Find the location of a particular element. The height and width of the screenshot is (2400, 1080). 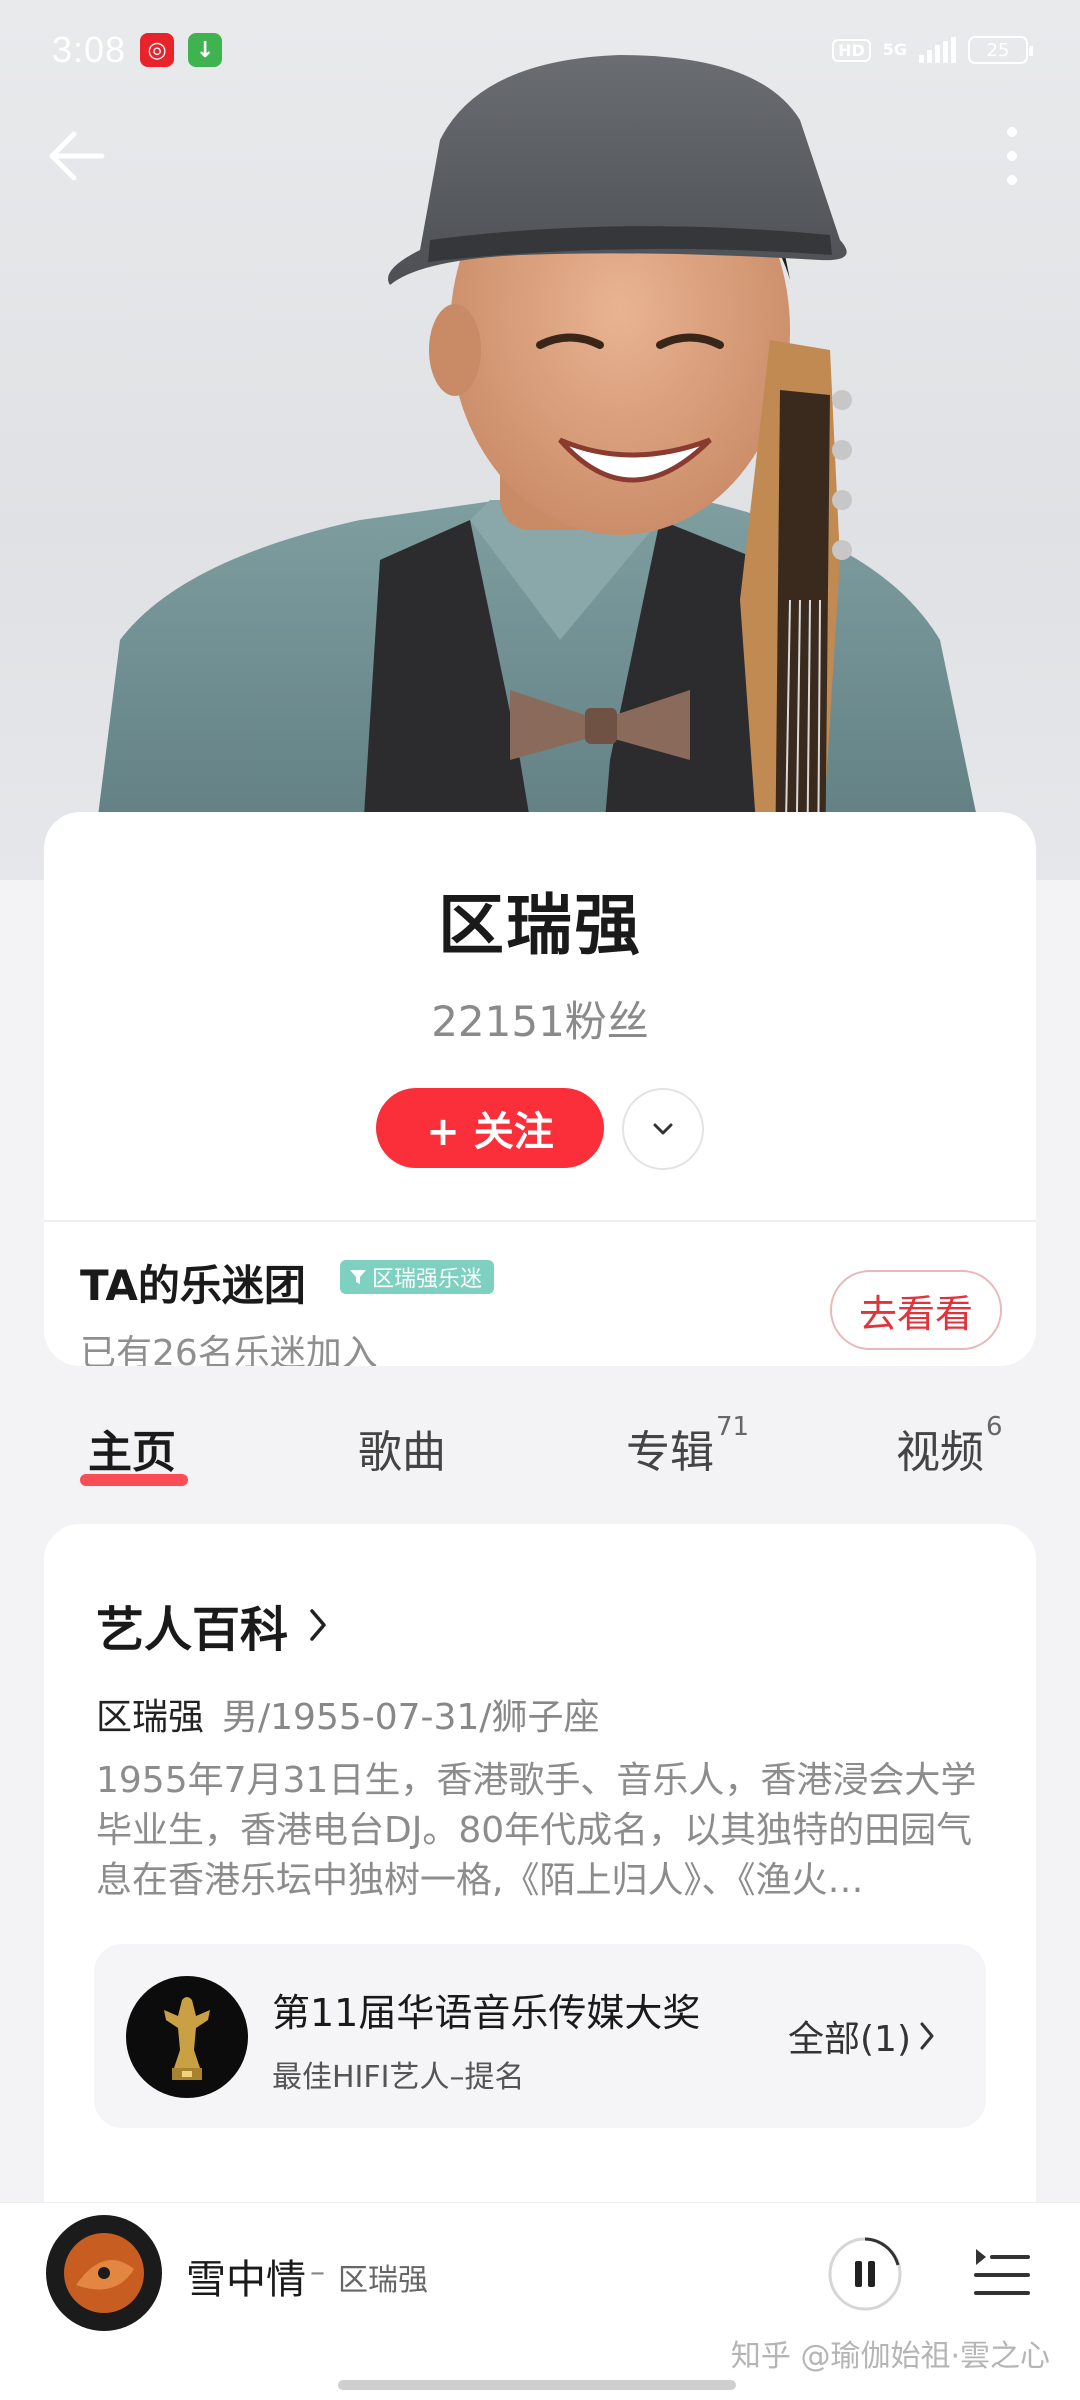

status-bar: 3:08 ◎ ↓ HD 5G 25 is located at coordinates (540, 50).